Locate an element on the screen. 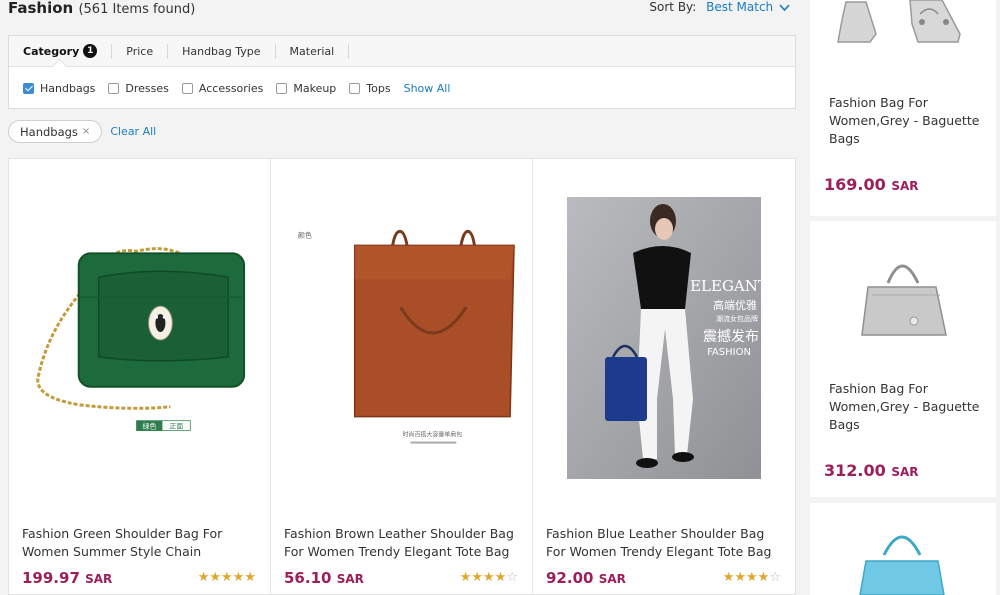 Image resolution: width=1000 pixels, height=595 pixels. product-name-line: Fashion Blue Leather Shoulder Bag is located at coordinates (655, 533).